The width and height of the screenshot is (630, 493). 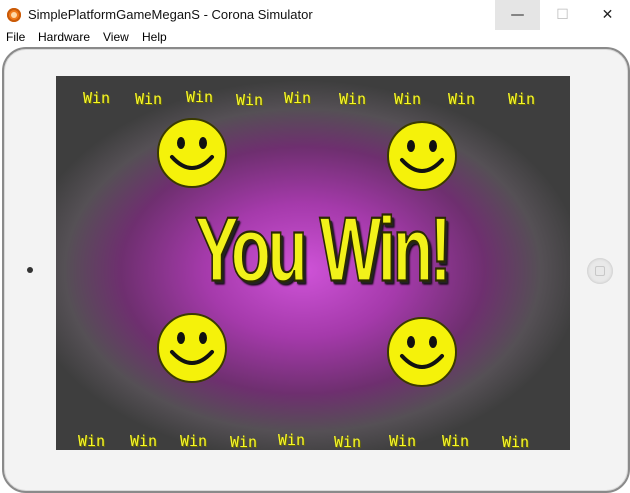 What do you see at coordinates (600, 271) in the screenshot?
I see `home-button` at bounding box center [600, 271].